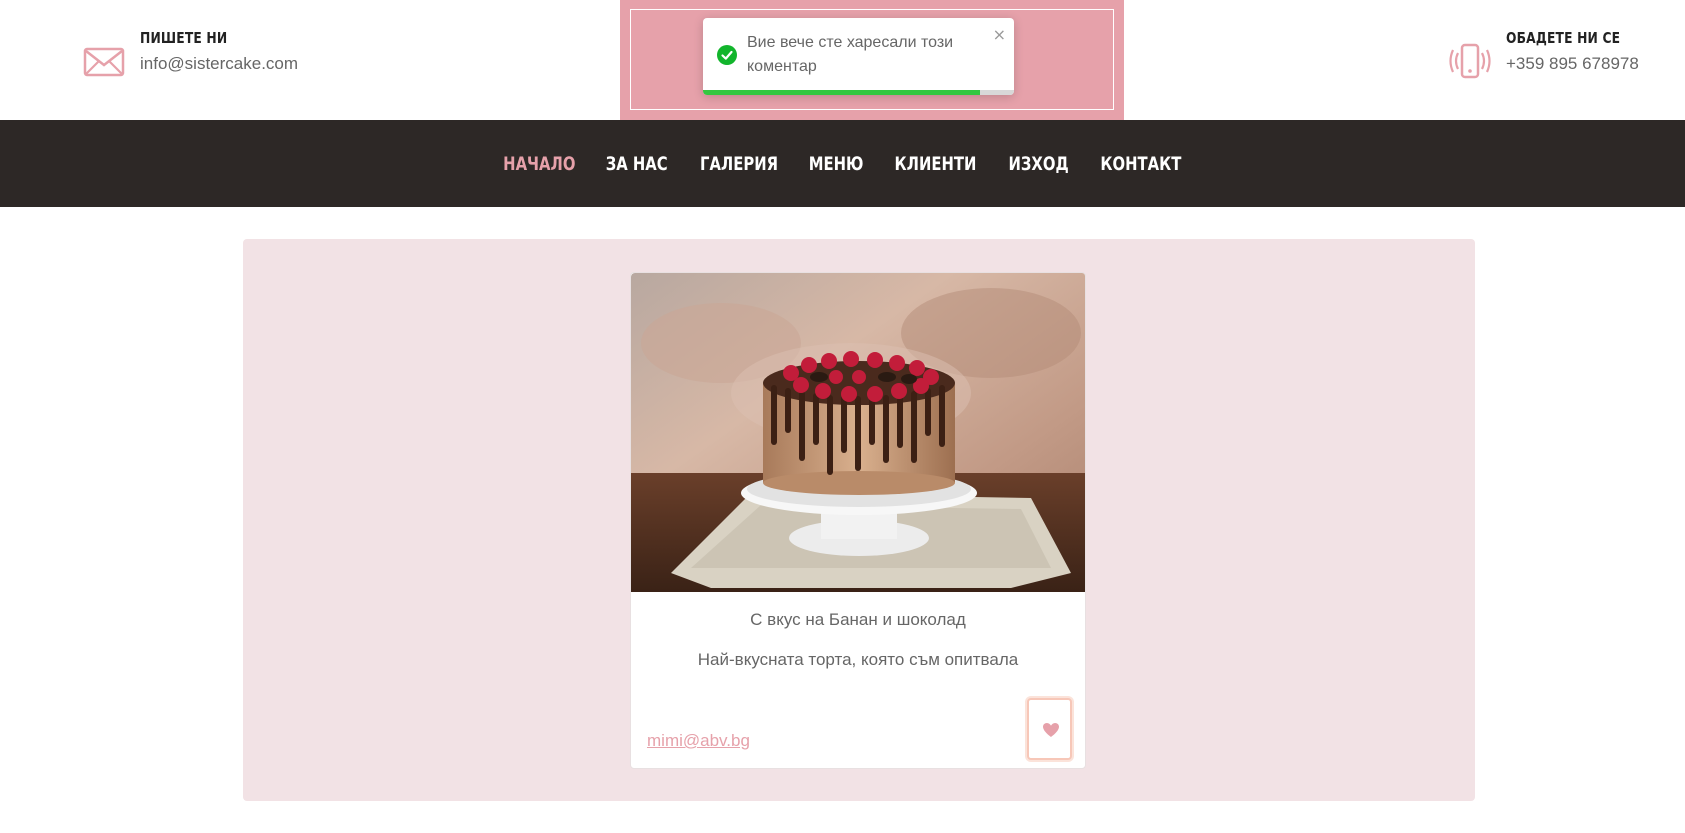  I want to click on heart-icon, so click(1051, 730).